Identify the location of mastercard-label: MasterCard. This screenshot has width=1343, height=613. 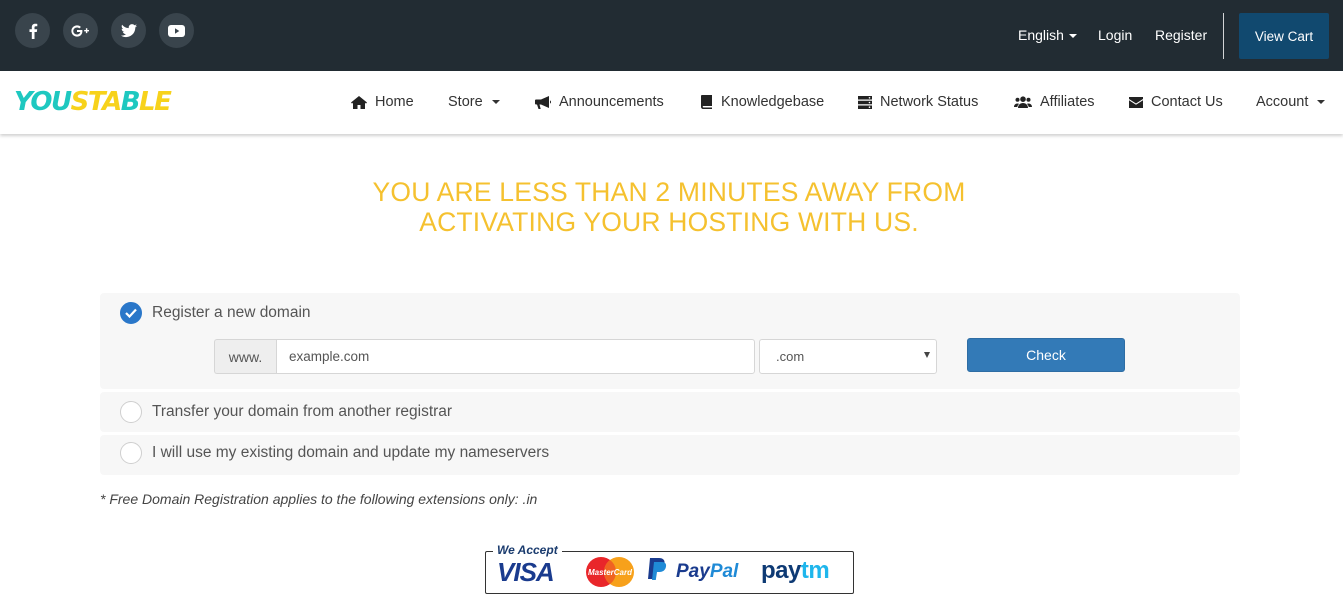
(610, 572).